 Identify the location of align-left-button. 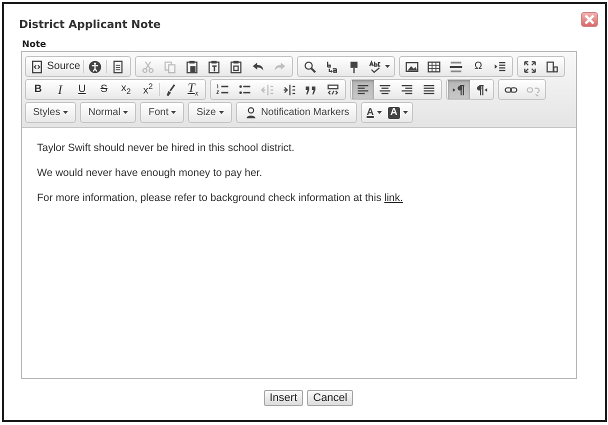
(363, 89).